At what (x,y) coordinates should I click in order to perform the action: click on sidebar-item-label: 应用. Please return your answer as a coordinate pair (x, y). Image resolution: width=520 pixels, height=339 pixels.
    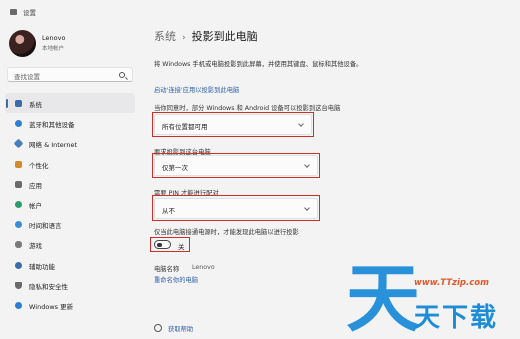
    Looking at the image, I should click on (35, 185).